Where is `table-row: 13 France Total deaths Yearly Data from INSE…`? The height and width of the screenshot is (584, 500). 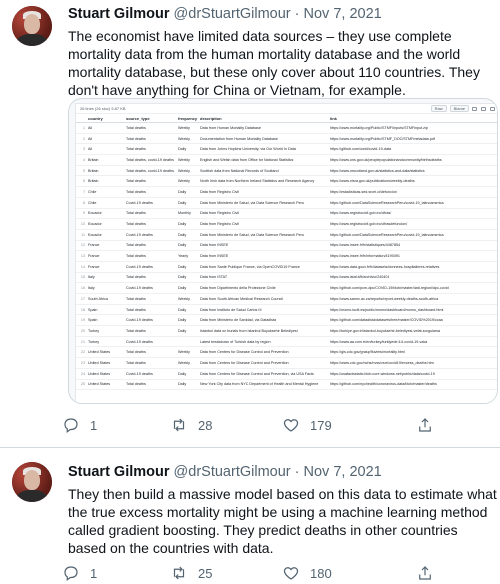 table-row: 13 France Total deaths Yearly Data from INSE… is located at coordinates (286, 256).